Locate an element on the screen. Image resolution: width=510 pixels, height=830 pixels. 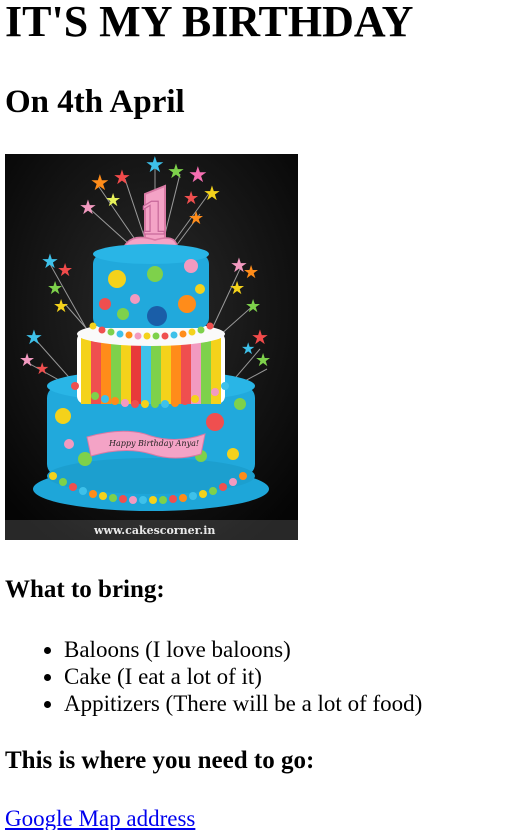
image-watermark: www.cakescorner.in is located at coordinates (154, 530).